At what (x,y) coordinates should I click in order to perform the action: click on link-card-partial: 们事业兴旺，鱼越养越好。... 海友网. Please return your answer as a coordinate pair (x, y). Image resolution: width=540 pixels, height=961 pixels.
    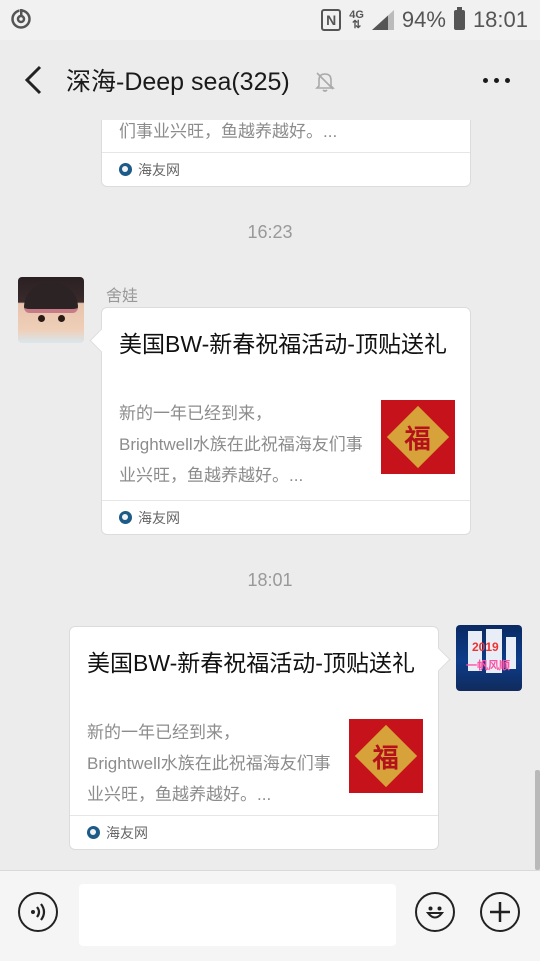
    Looking at the image, I should click on (286, 153).